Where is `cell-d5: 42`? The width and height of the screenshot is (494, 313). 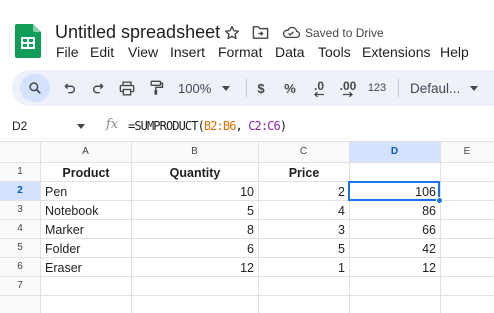
cell-d5: 42 is located at coordinates (395, 248).